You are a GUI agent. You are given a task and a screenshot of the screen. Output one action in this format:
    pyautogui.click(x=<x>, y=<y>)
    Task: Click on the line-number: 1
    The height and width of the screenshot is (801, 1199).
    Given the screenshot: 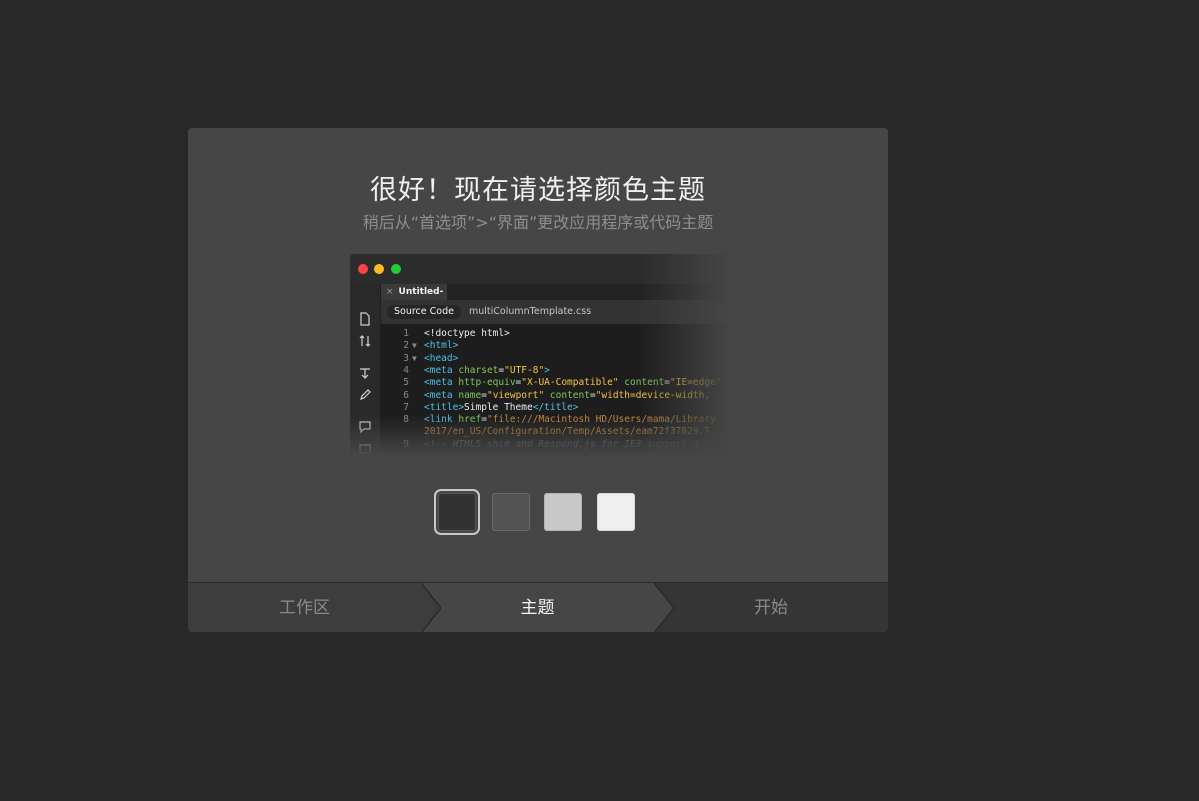 What is the action you would take?
    pyautogui.click(x=406, y=333)
    